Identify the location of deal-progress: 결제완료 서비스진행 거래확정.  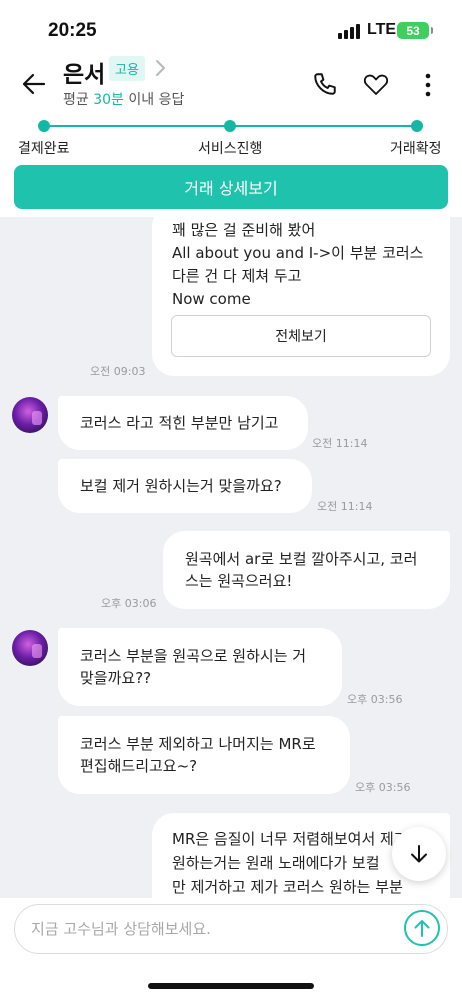
(231, 139).